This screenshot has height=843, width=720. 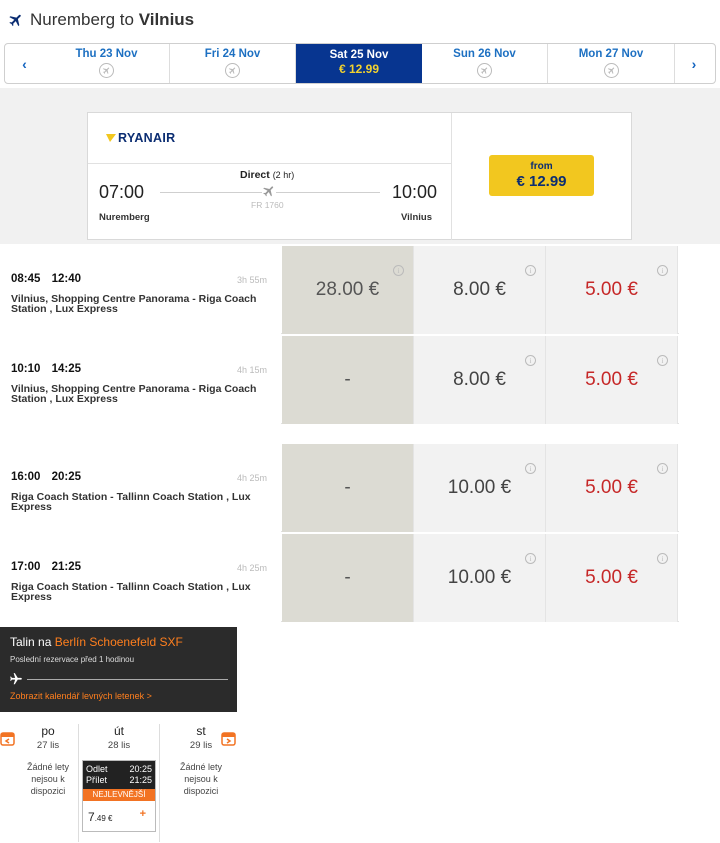 What do you see at coordinates (451, 176) in the screenshot?
I see `card-divider-vertical` at bounding box center [451, 176].